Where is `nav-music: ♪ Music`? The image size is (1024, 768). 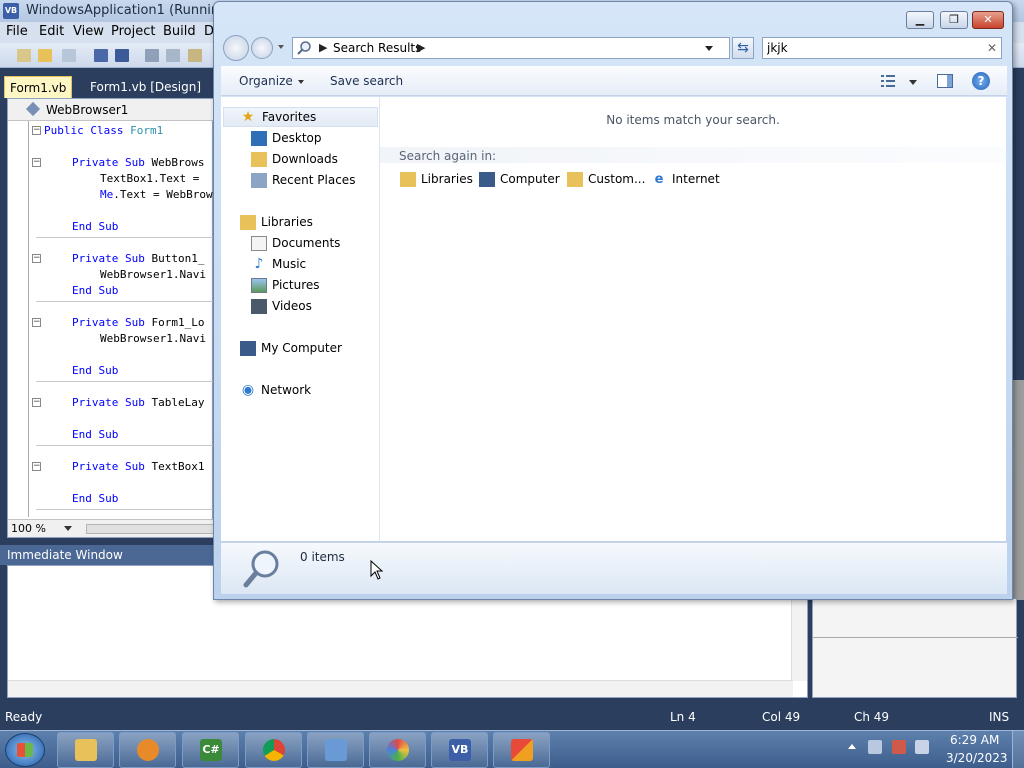
nav-music: ♪ Music is located at coordinates (313, 265).